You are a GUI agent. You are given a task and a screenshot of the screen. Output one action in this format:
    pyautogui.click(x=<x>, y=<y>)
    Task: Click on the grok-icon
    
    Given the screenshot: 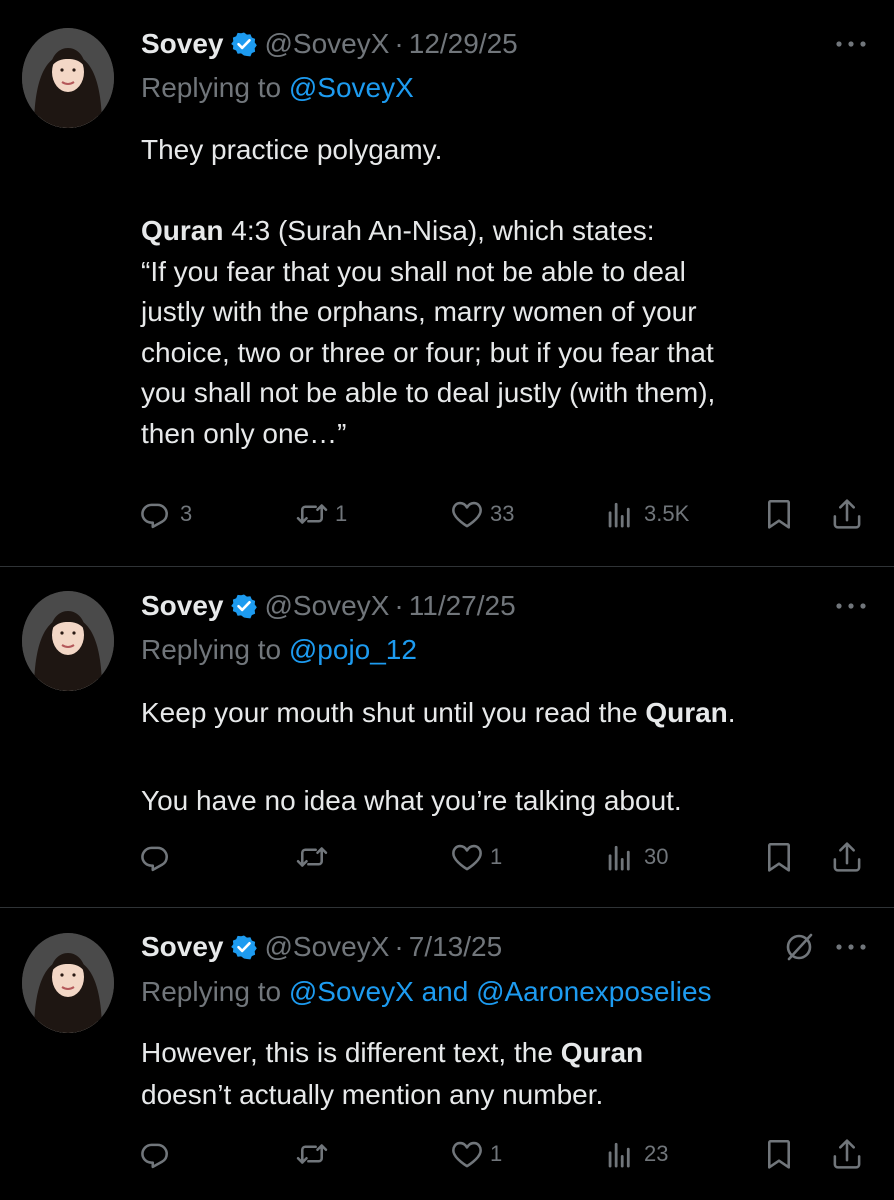 What is the action you would take?
    pyautogui.click(x=799, y=947)
    